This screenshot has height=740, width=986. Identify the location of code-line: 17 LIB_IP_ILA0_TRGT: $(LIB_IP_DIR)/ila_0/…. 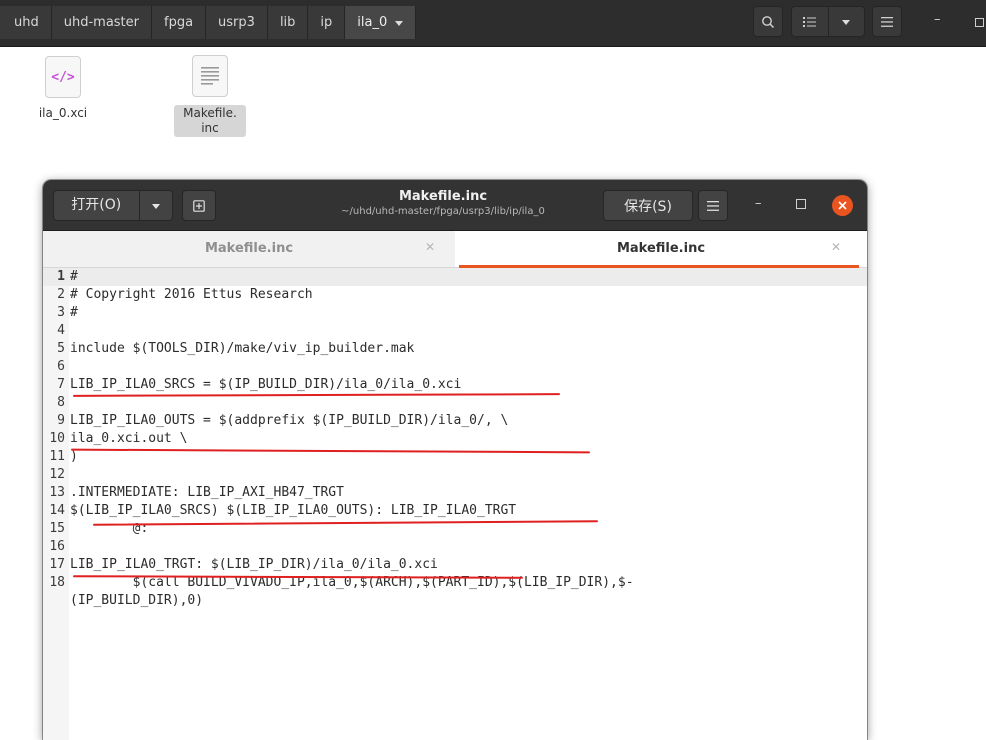
(455, 565).